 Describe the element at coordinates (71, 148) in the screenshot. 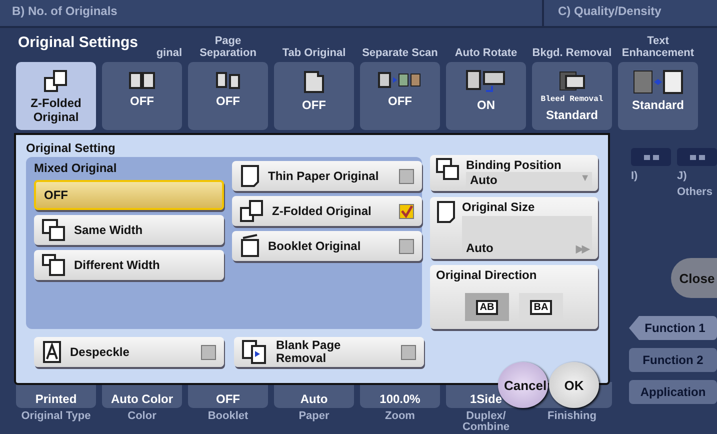

I see `section-title: Original Setting` at that location.